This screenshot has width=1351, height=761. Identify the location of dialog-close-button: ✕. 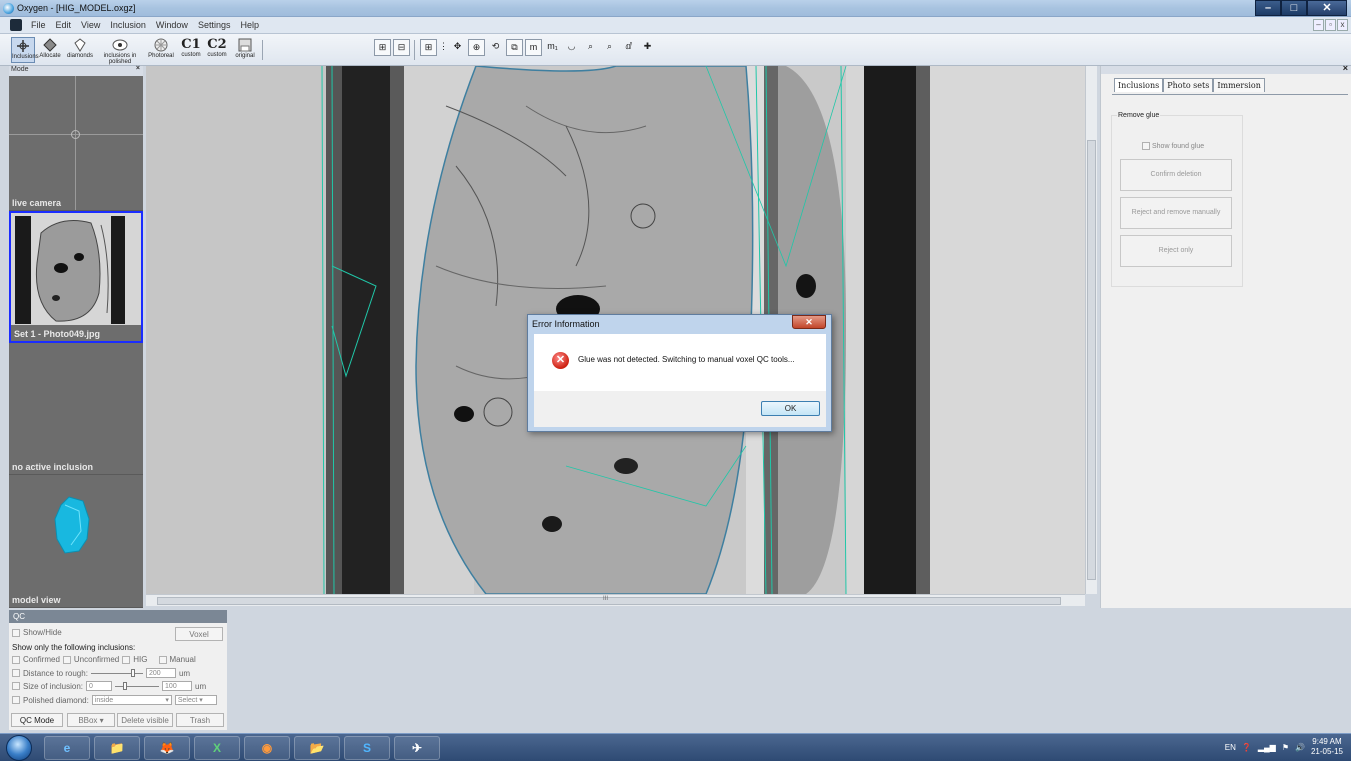
(809, 322).